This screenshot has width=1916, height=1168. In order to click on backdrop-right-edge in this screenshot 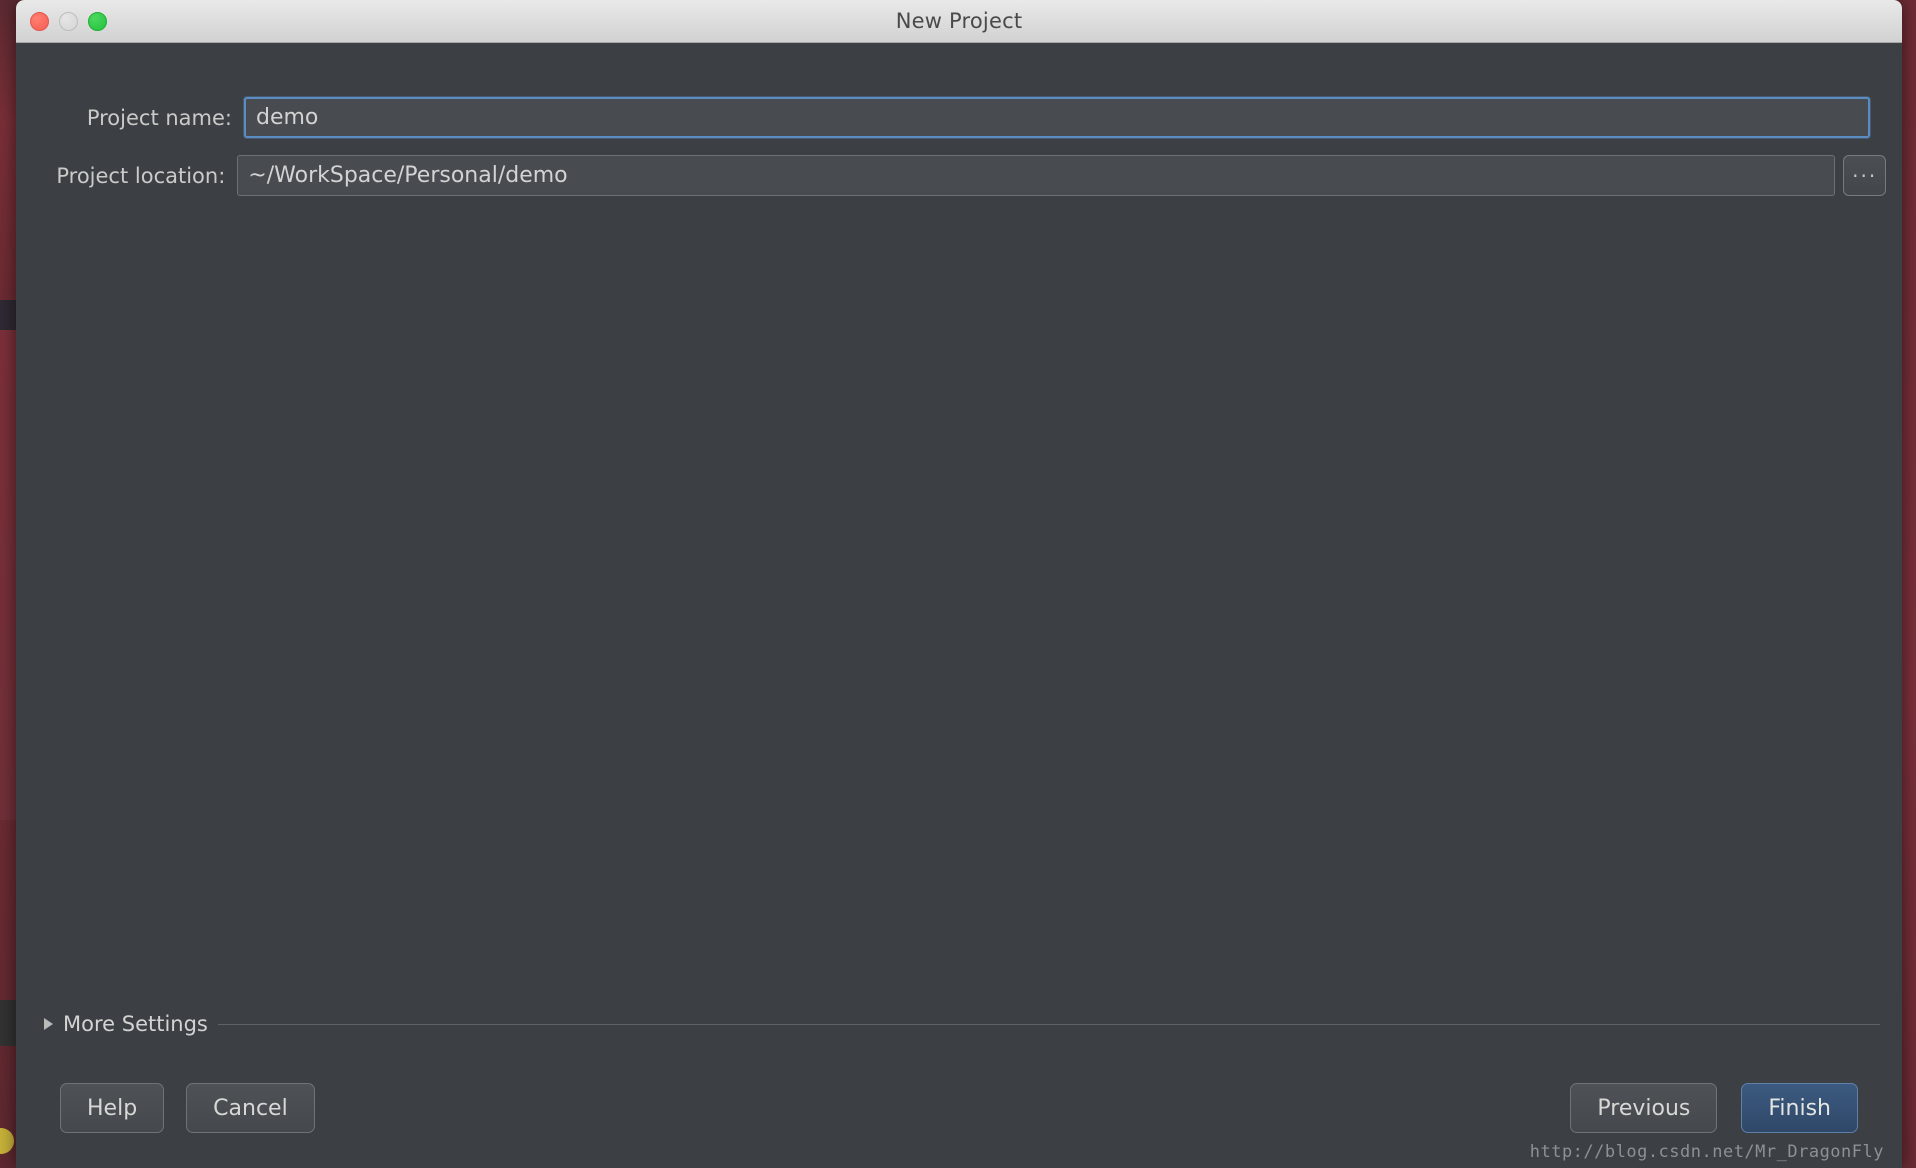, I will do `click(1909, 584)`.